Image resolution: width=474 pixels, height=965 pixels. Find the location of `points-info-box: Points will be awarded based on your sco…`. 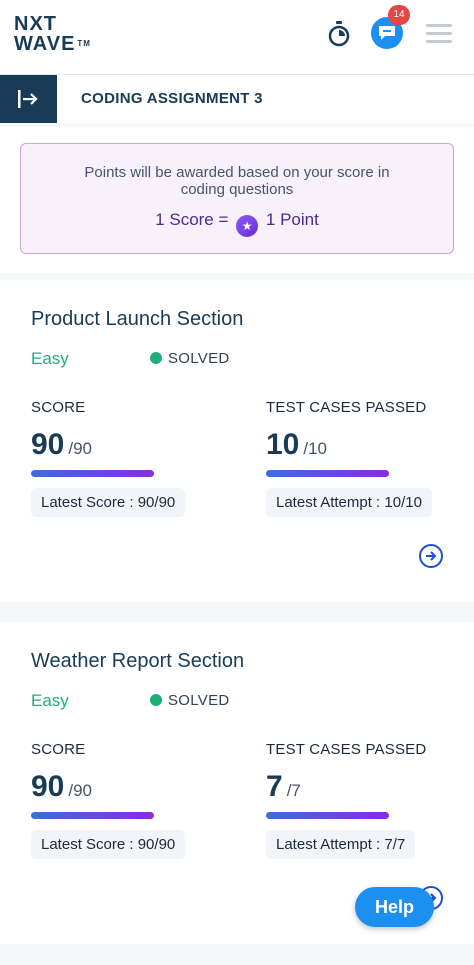

points-info-box: Points will be awarded based on your sco… is located at coordinates (237, 198).